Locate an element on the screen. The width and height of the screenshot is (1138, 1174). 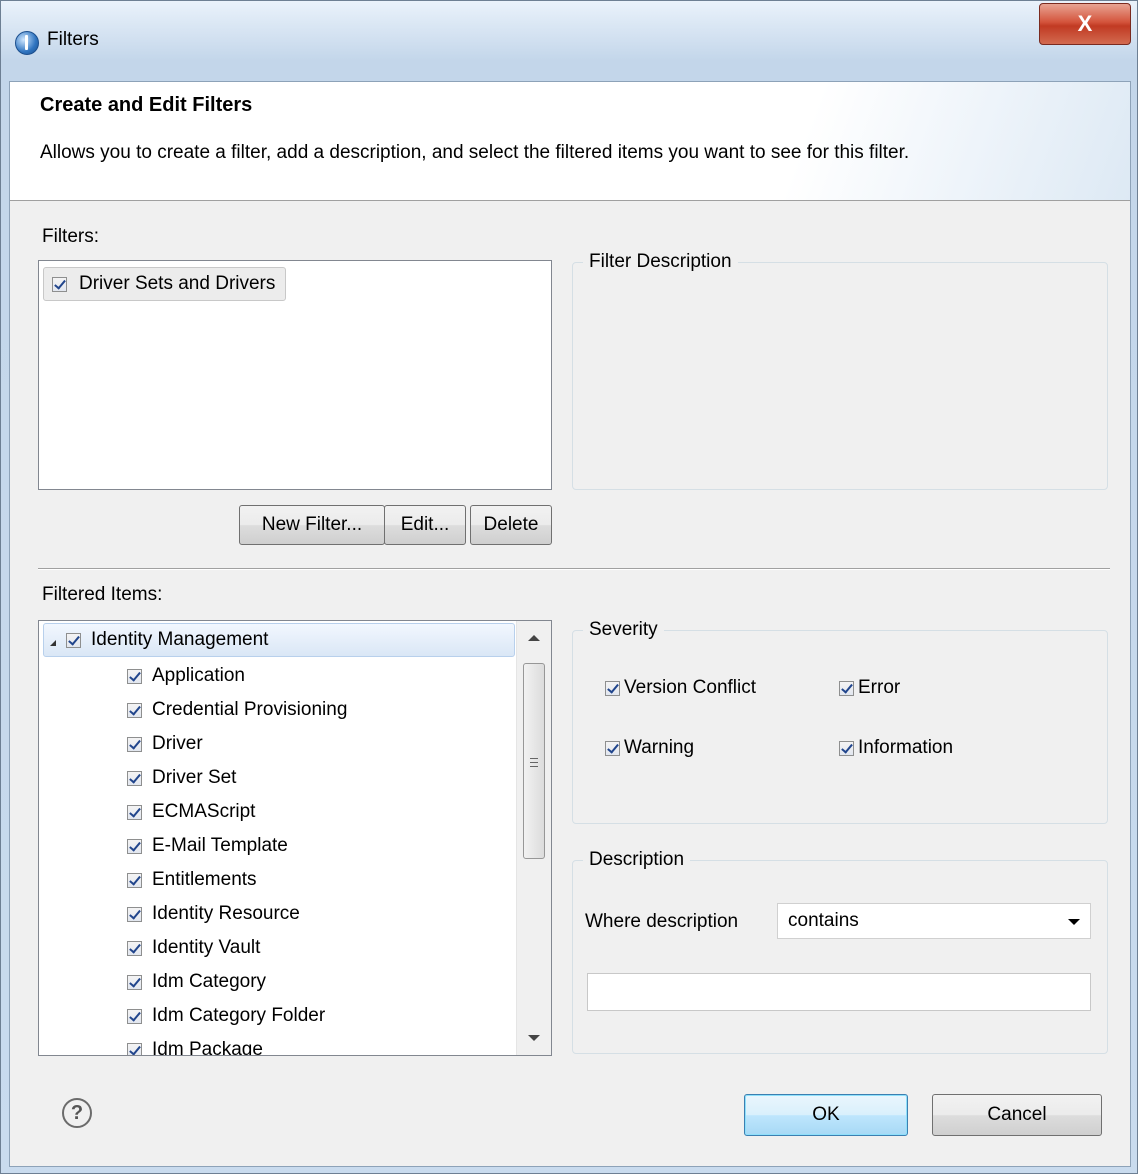
app-icon is located at coordinates (27, 43).